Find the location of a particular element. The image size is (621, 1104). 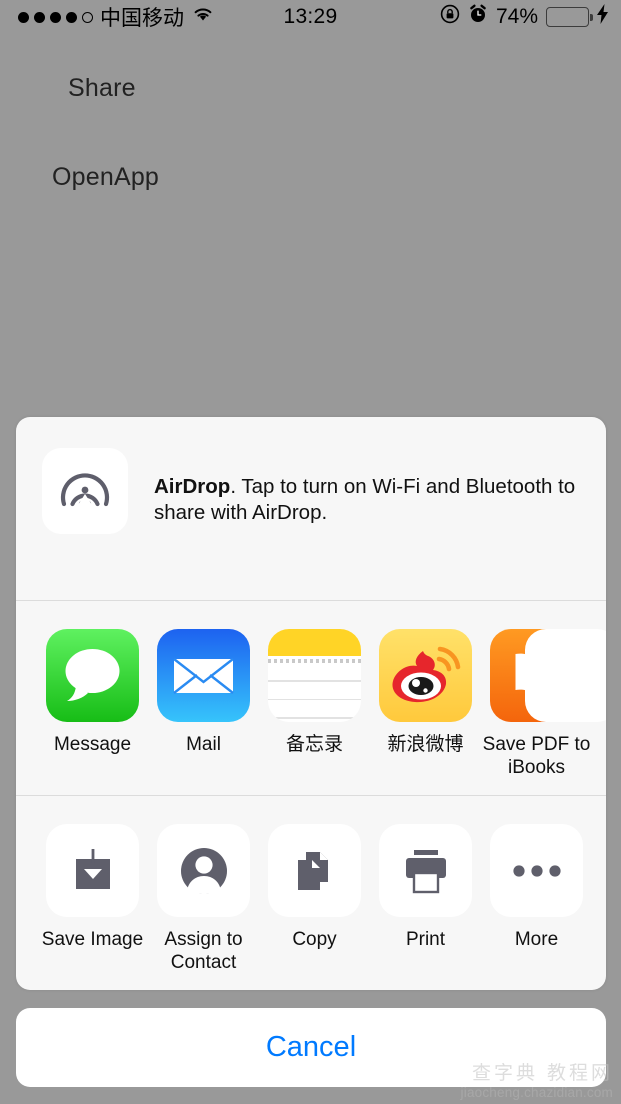

notes-icon is located at coordinates (314, 675).